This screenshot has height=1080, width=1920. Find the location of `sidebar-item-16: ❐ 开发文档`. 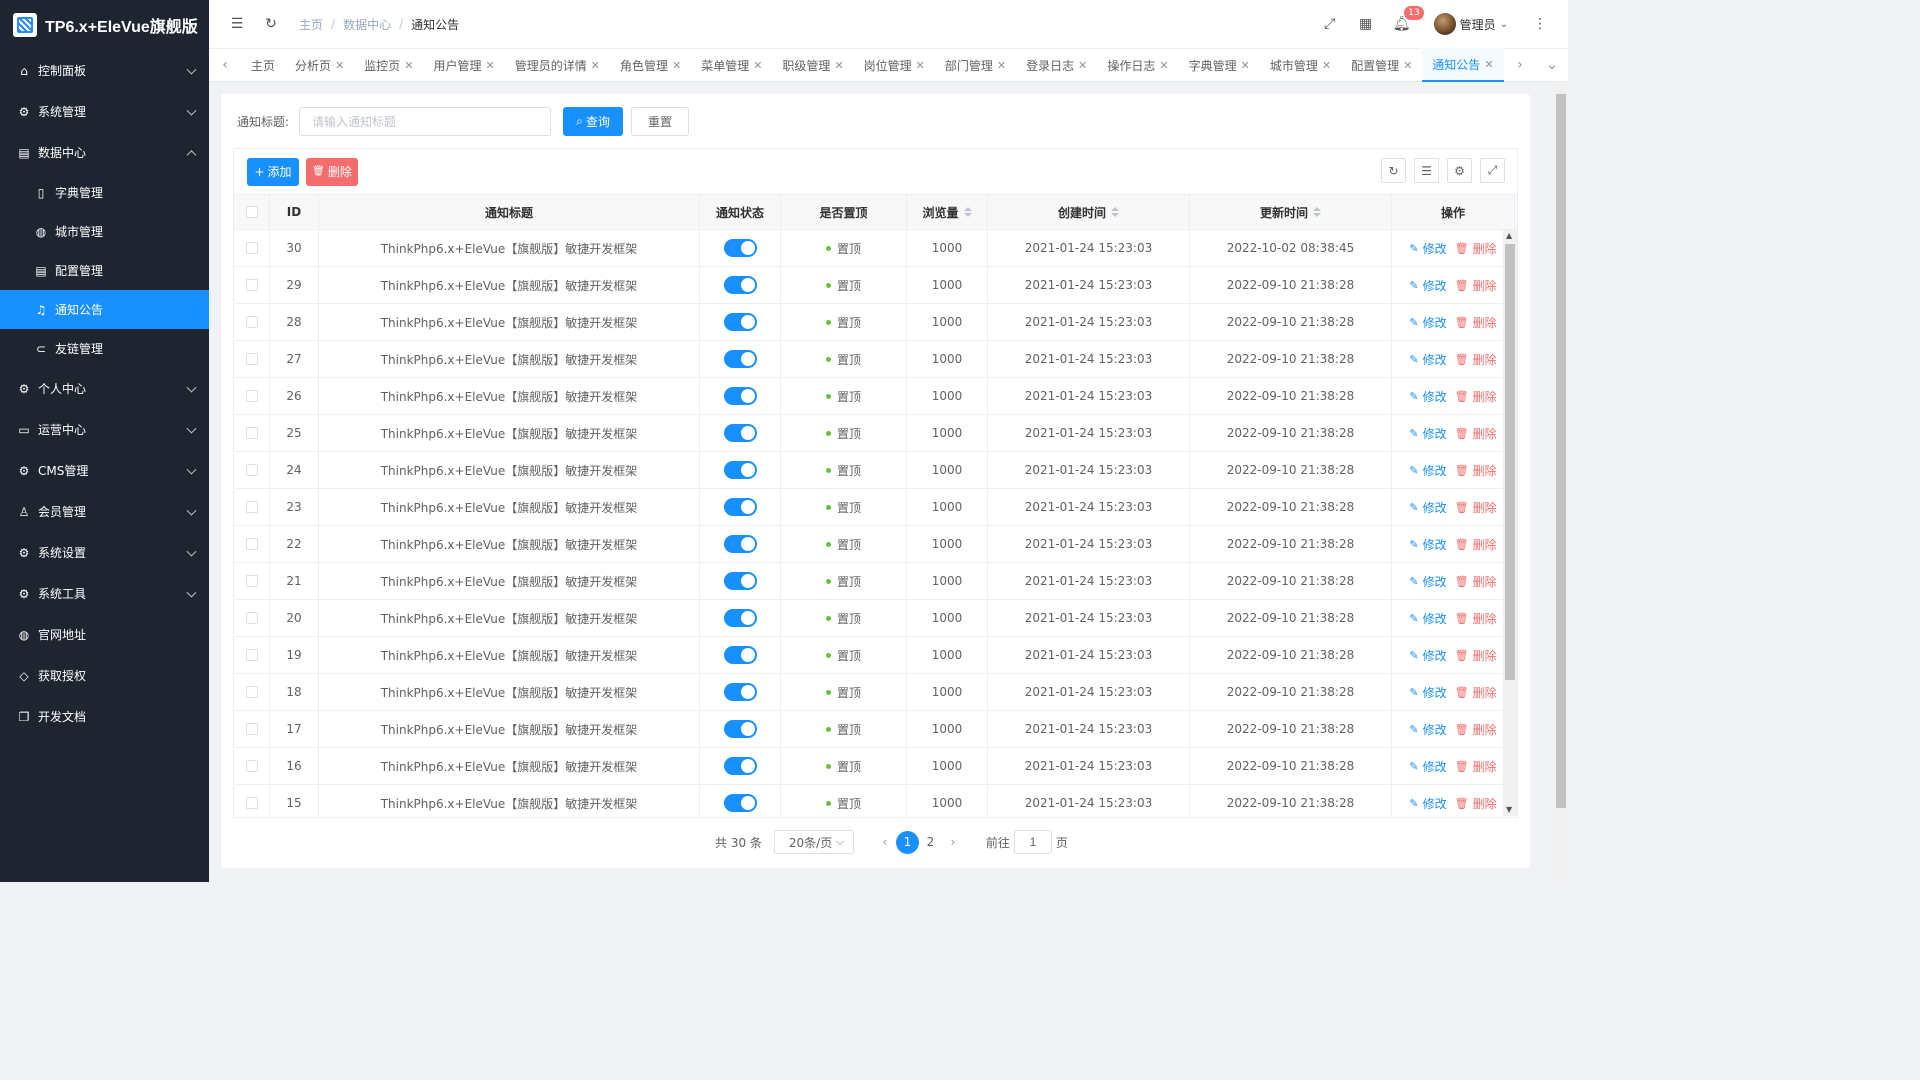

sidebar-item-16: ❐ 开发文档 is located at coordinates (104, 716).